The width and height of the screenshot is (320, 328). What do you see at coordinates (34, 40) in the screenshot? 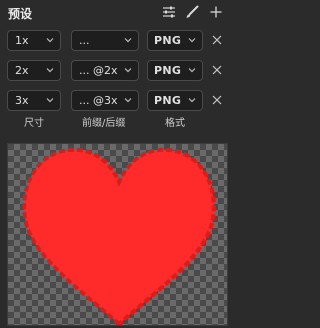
I see `scale-select: 1x` at bounding box center [34, 40].